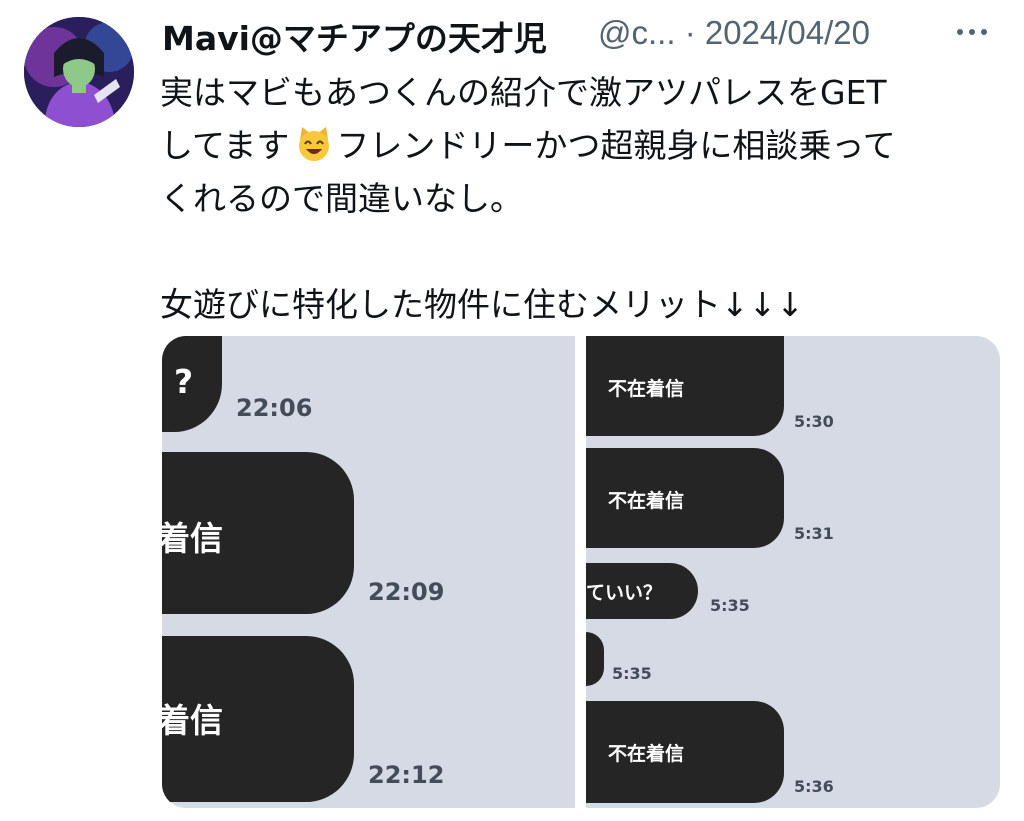 This screenshot has height=821, width=1024. What do you see at coordinates (482, 304) in the screenshot?
I see `tweet-line: 女遊びに特化した物件に住むメリット↓↓↓` at bounding box center [482, 304].